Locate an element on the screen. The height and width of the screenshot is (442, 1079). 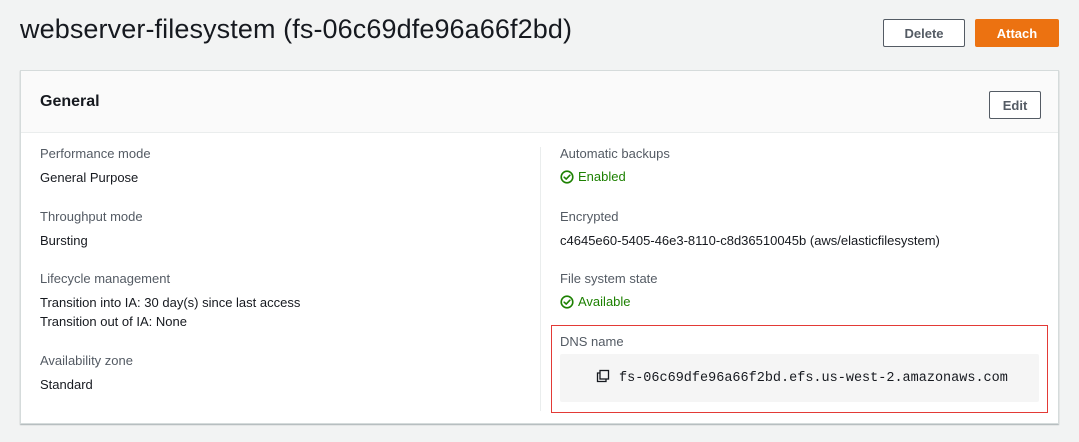
file-system-state-status: Available is located at coordinates (595, 301).